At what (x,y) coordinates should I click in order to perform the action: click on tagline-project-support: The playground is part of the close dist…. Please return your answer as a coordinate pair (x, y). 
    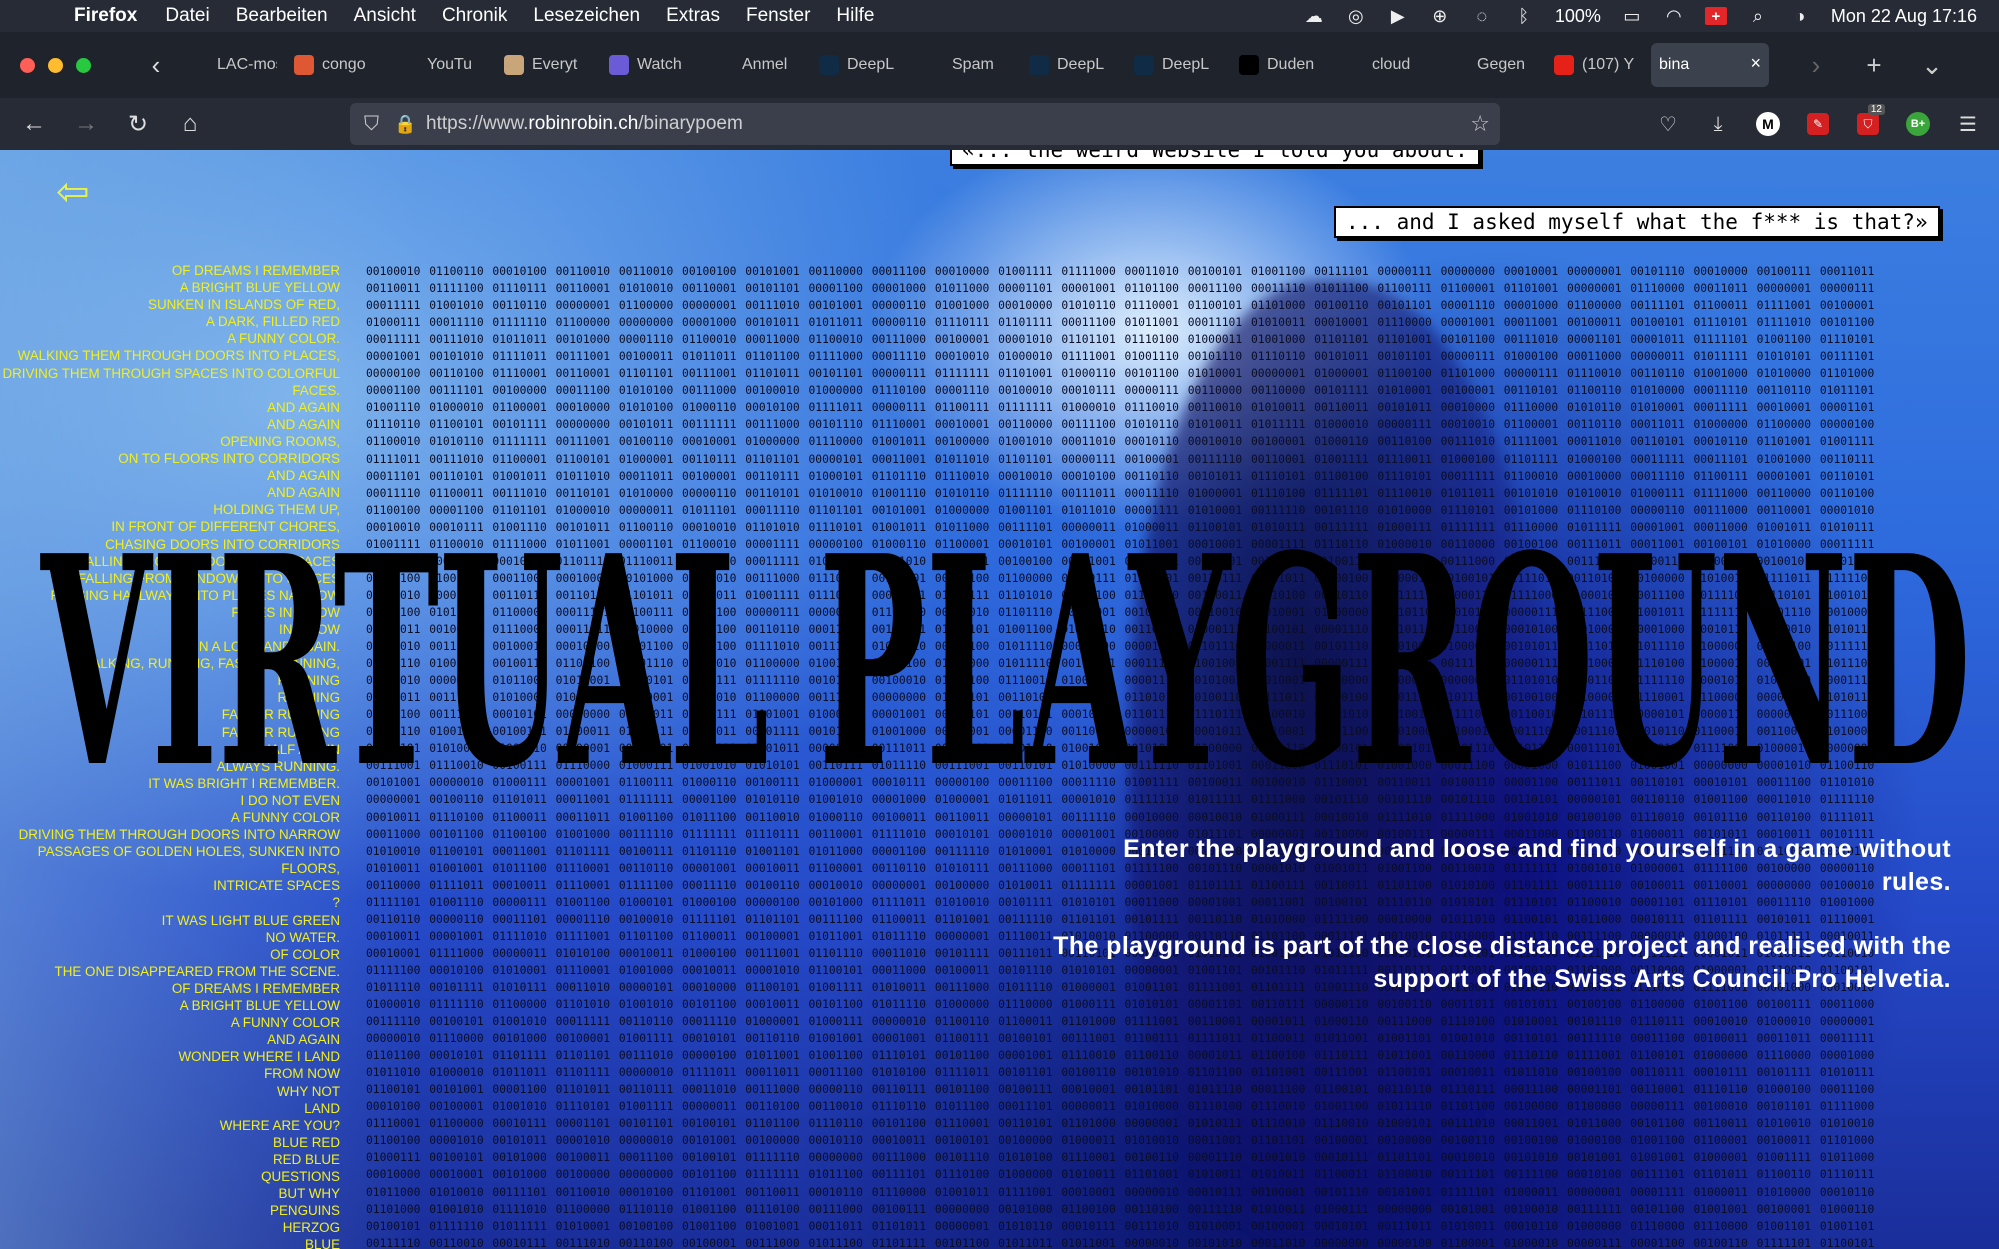
    Looking at the image, I should click on (1502, 962).